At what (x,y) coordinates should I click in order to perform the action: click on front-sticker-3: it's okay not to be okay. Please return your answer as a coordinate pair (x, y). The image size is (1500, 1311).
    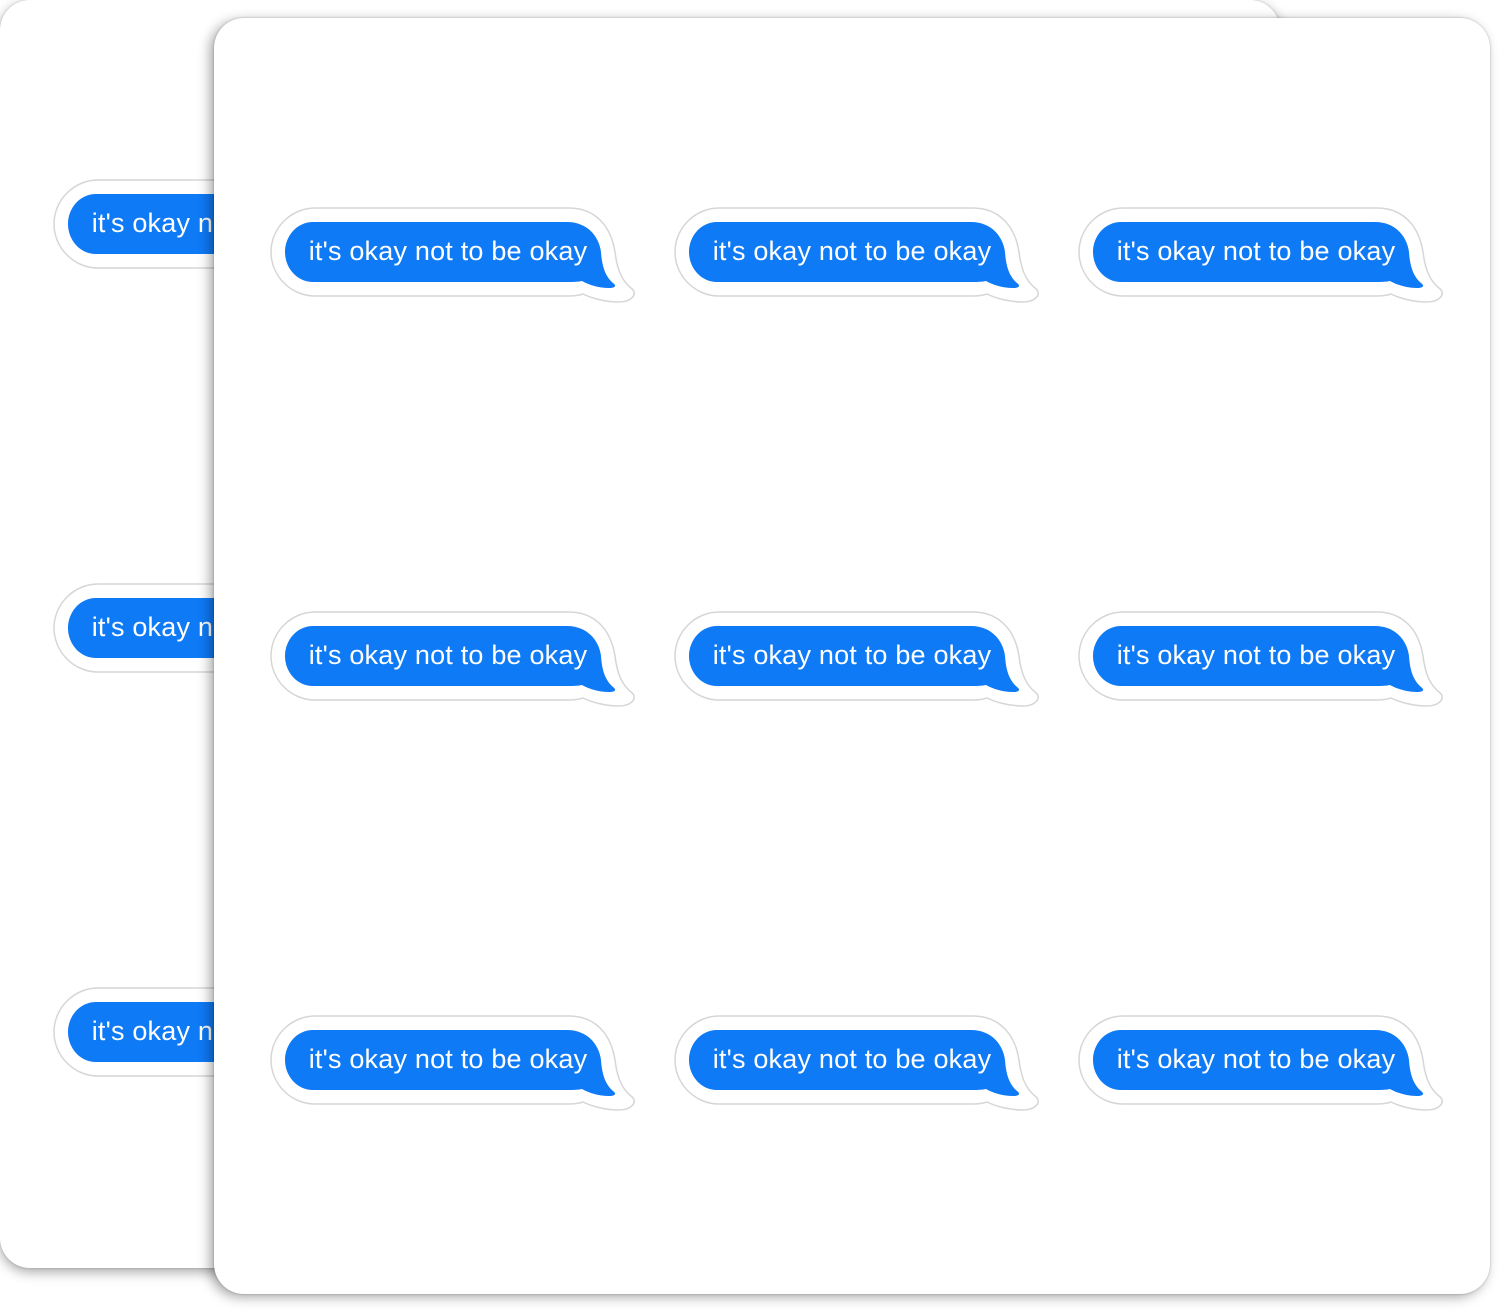
    Looking at the image, I should click on (1260, 254).